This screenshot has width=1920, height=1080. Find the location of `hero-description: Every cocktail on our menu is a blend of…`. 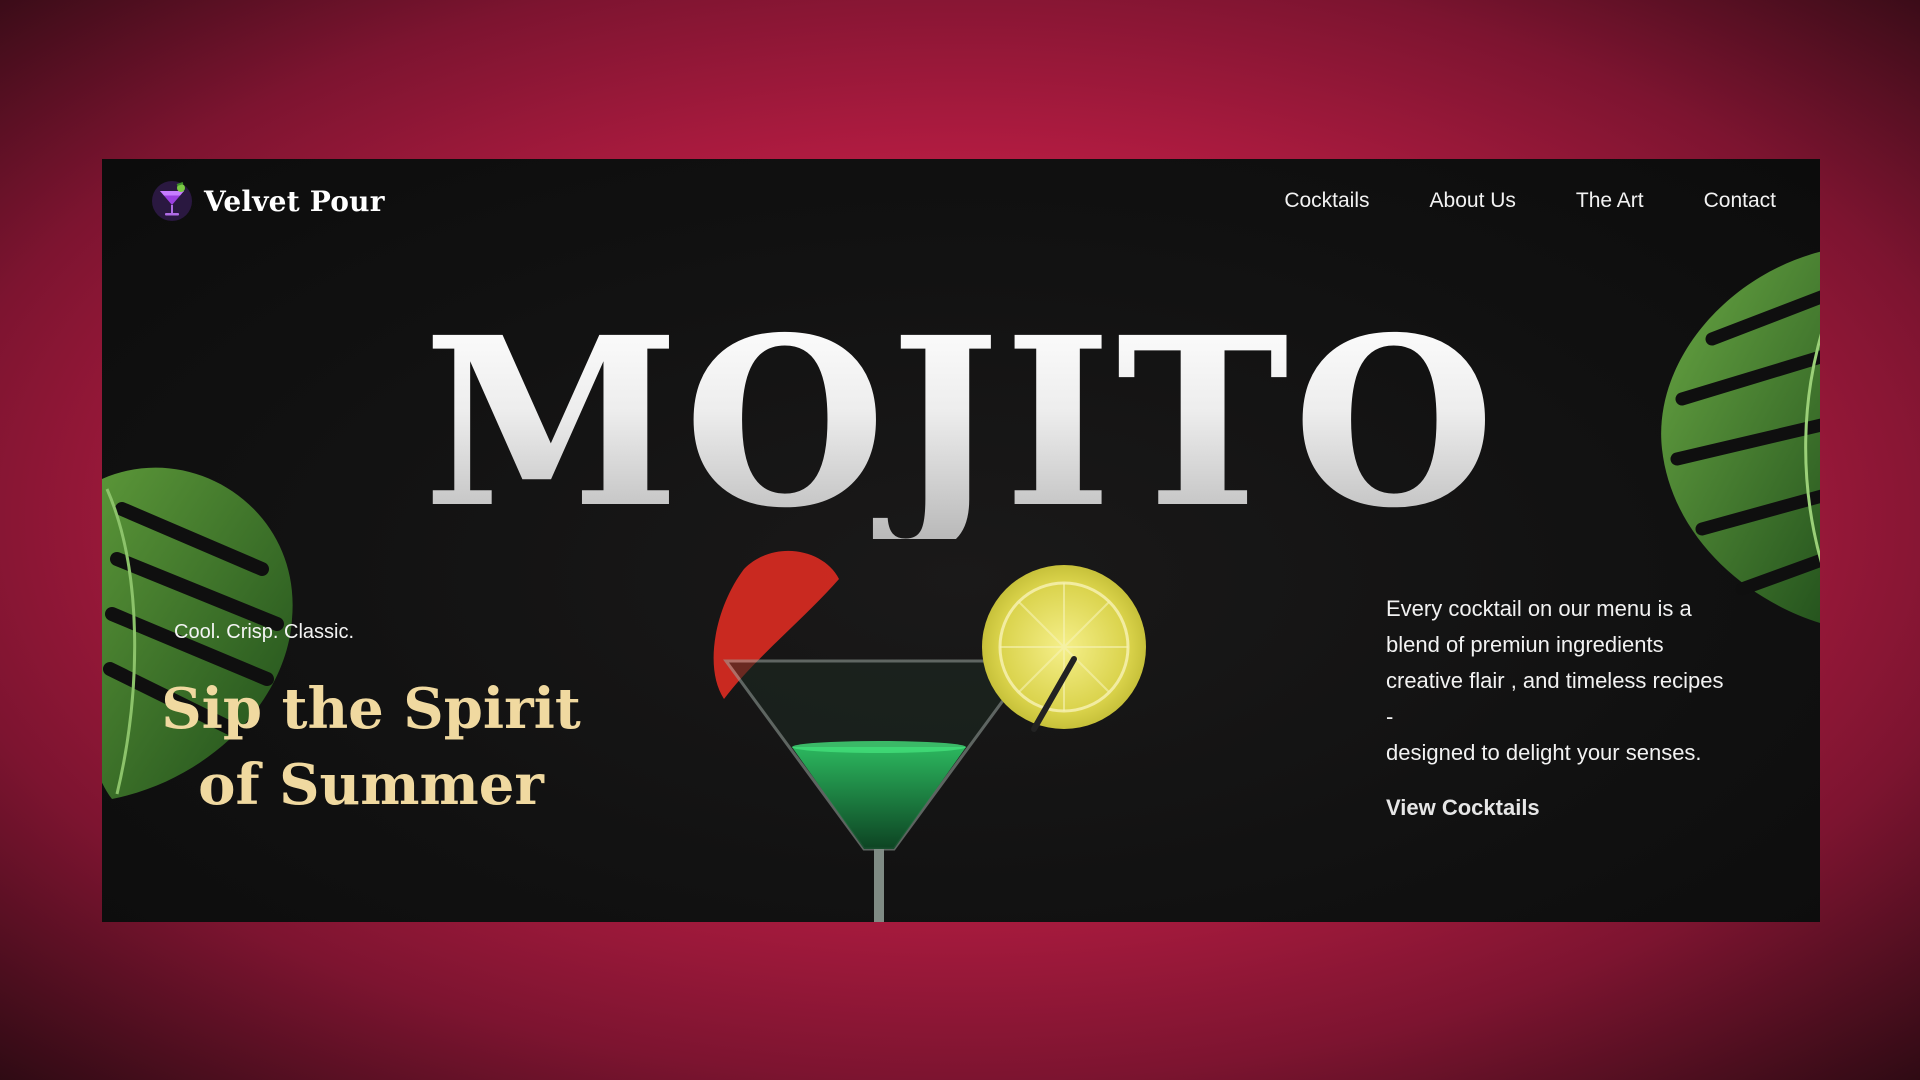

hero-description: Every cocktail on our menu is a blend of… is located at coordinates (1555, 680).